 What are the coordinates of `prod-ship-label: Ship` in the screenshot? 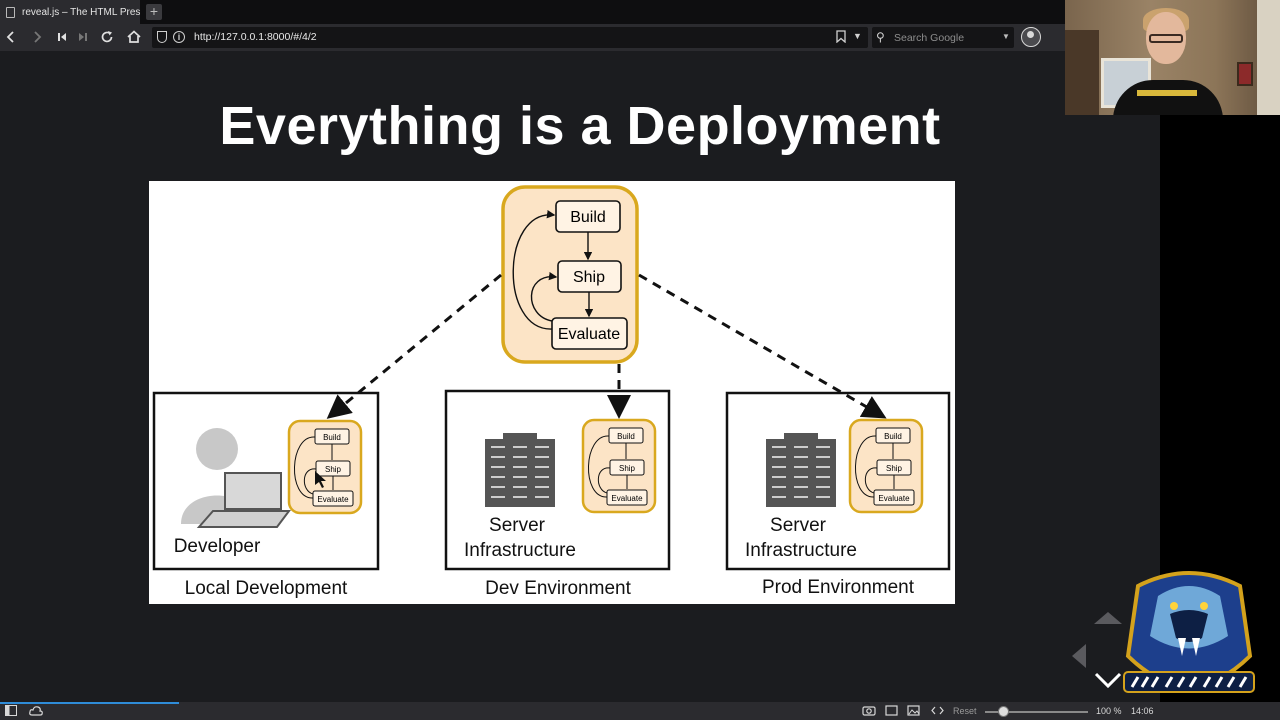 It's located at (894, 468).